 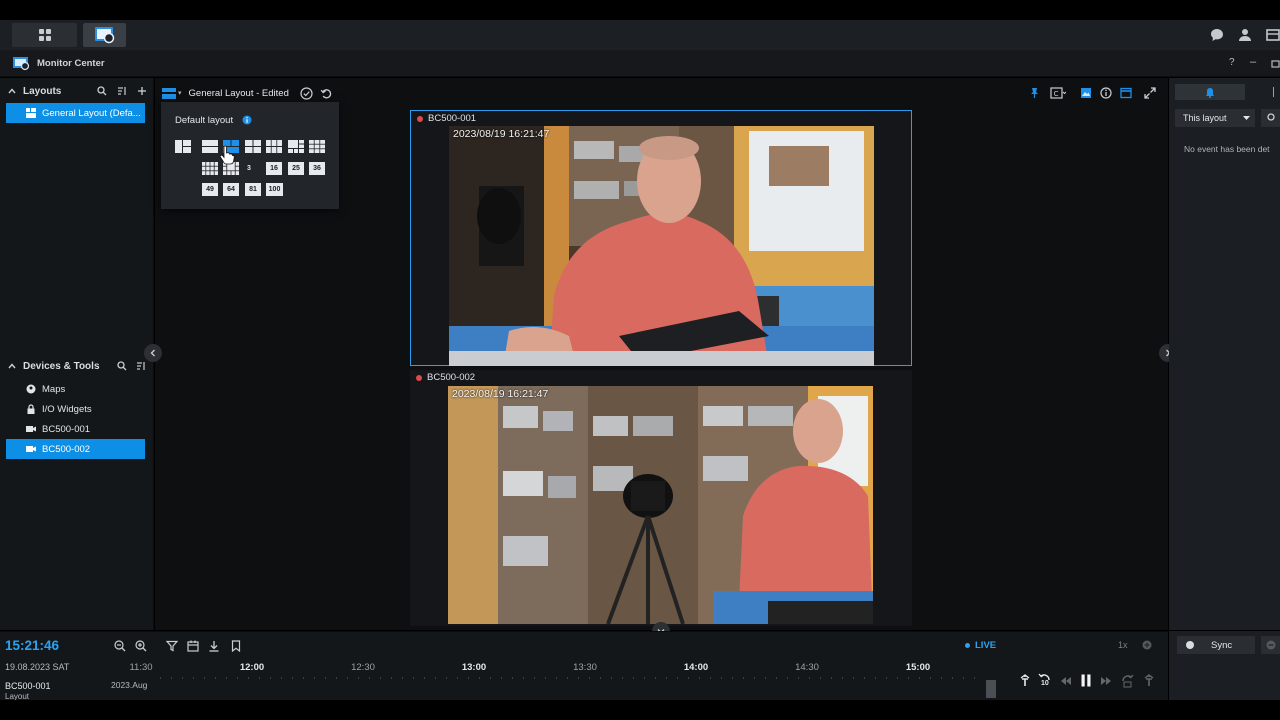 What do you see at coordinates (1150, 93) in the screenshot?
I see `fullscreen-icon` at bounding box center [1150, 93].